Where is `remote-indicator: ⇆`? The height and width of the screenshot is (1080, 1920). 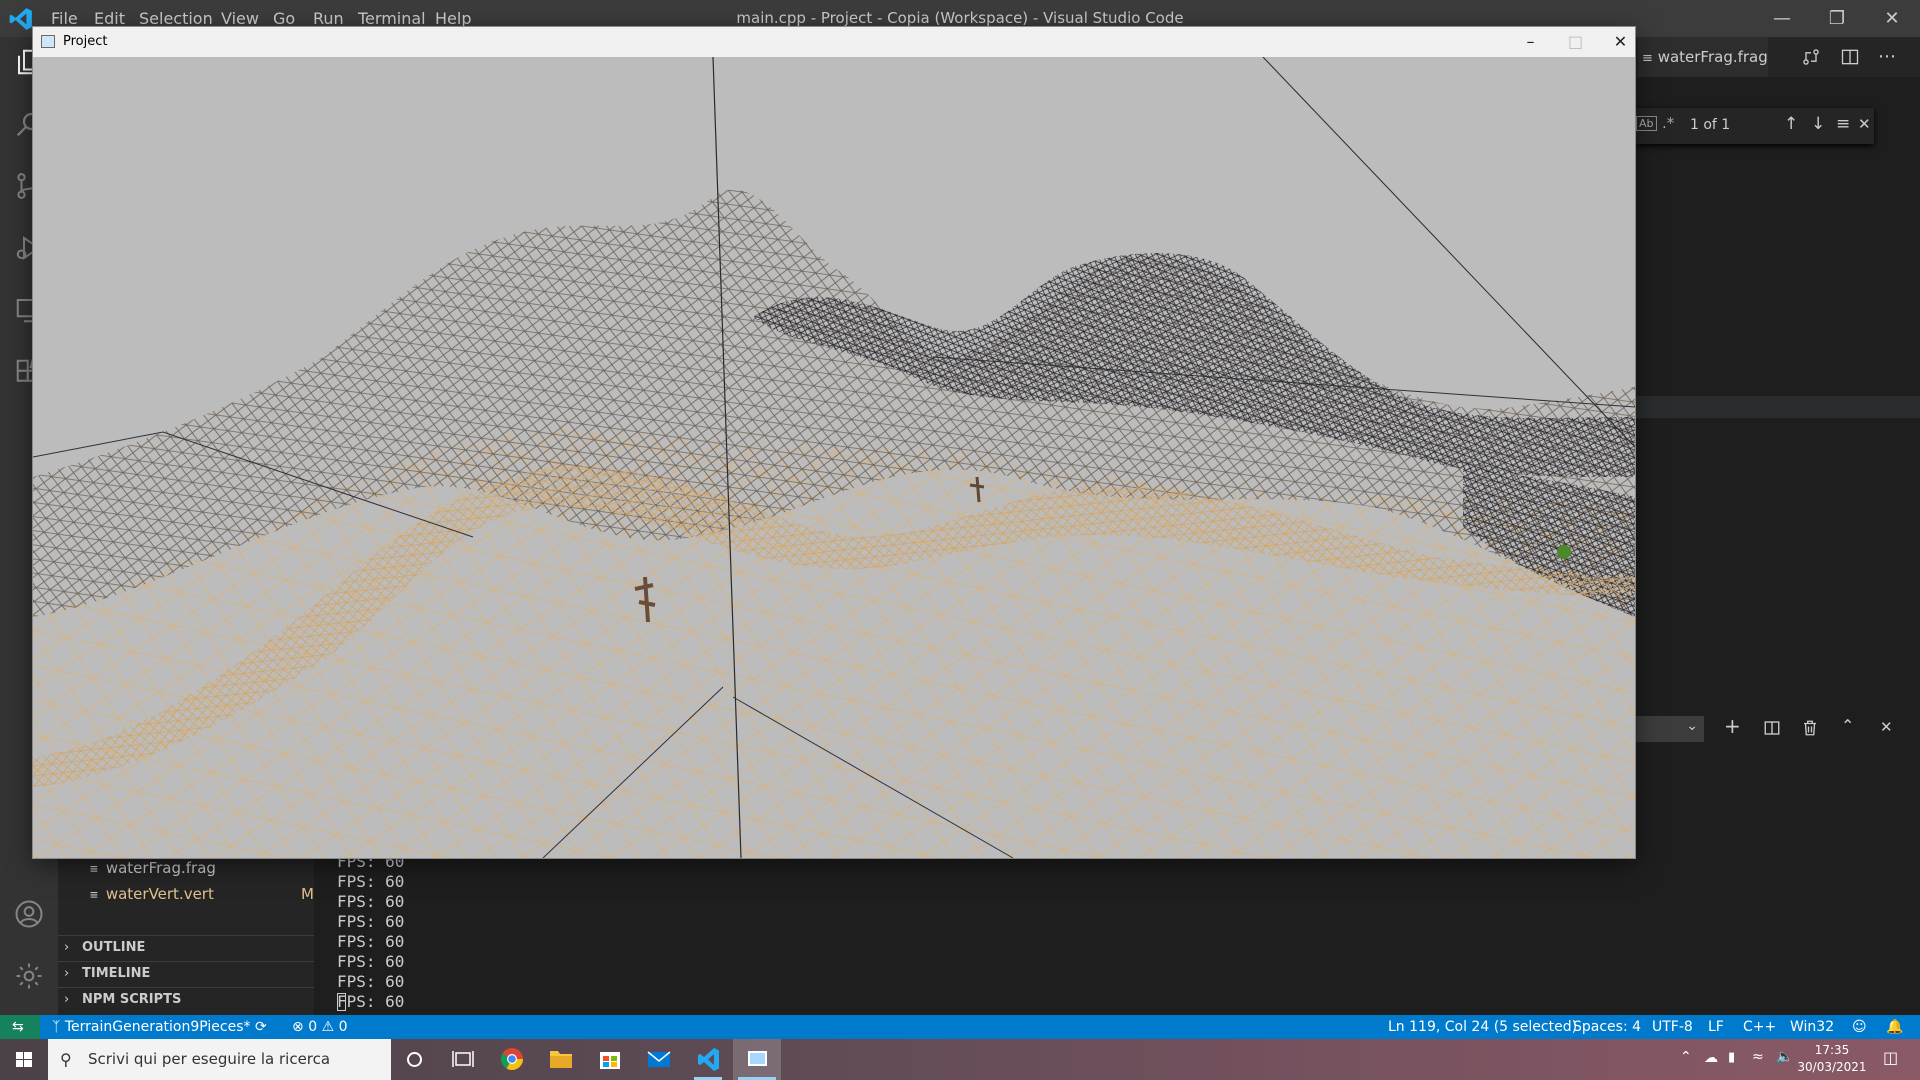
remote-indicator: ⇆ is located at coordinates (20, 1027).